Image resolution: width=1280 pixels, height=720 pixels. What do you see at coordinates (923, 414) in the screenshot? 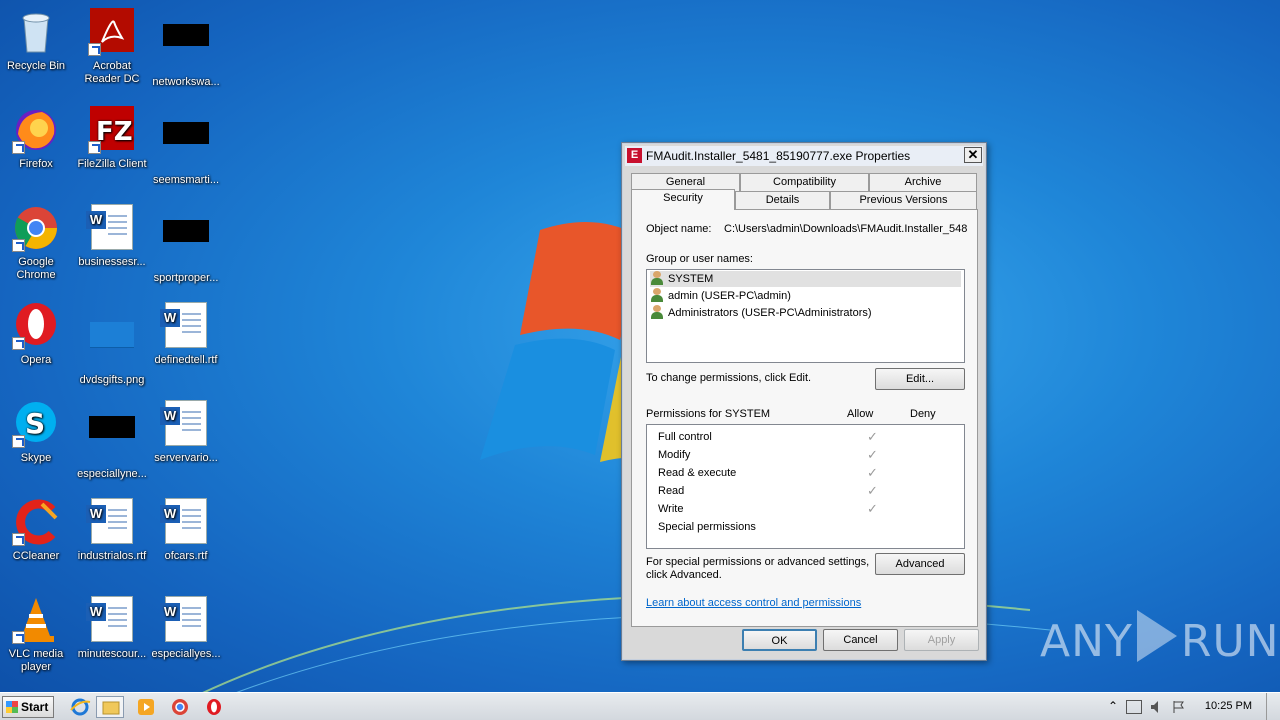
I see `deny-header: Deny` at bounding box center [923, 414].